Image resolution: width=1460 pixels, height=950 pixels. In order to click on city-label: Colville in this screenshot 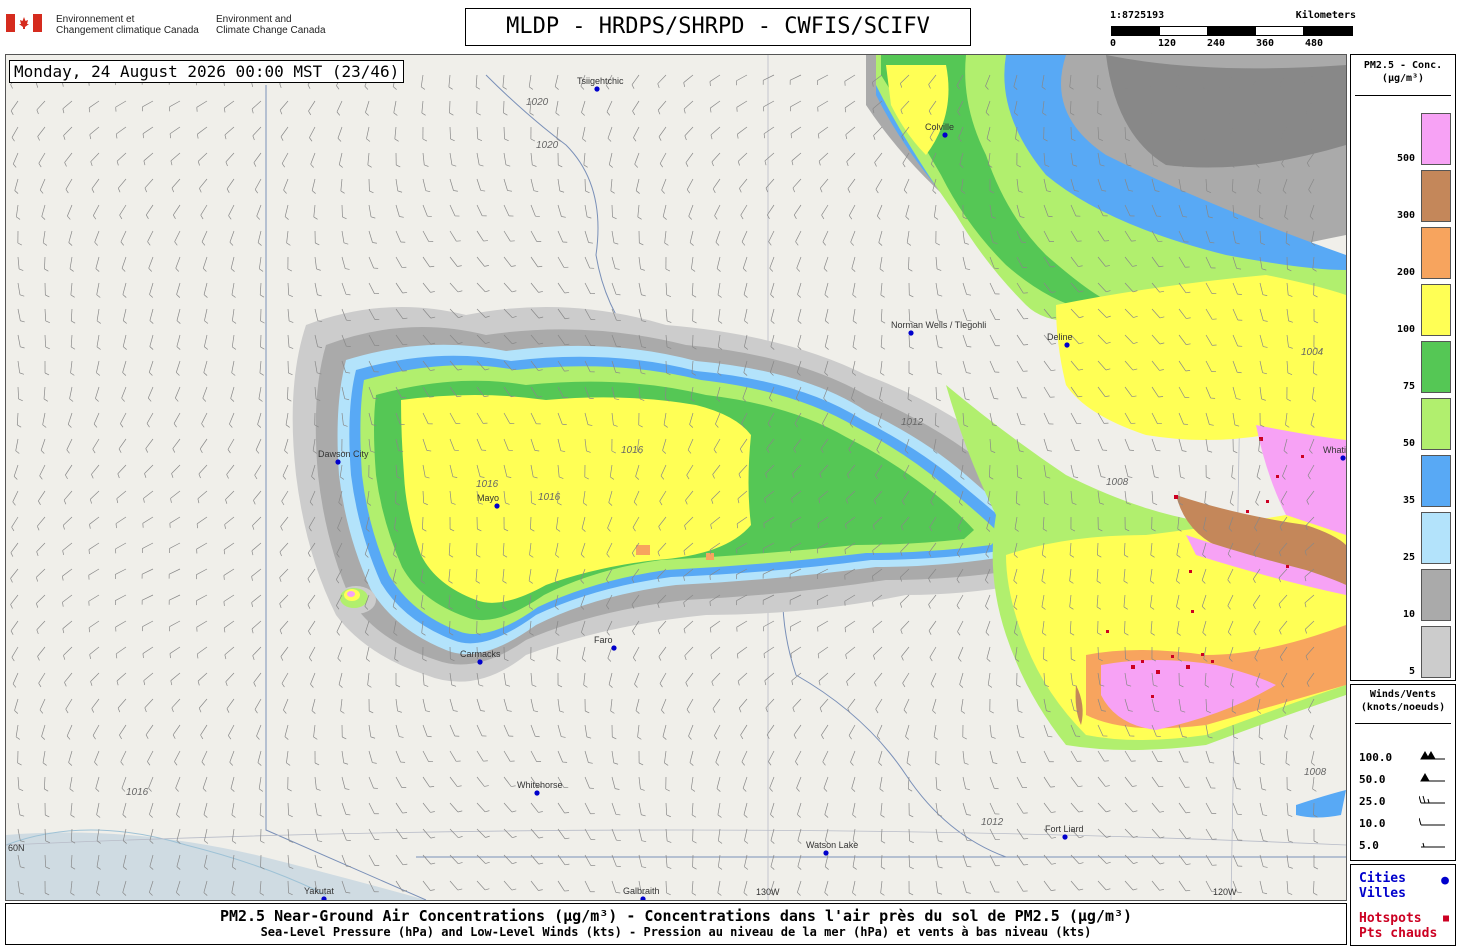, I will do `click(939, 127)`.